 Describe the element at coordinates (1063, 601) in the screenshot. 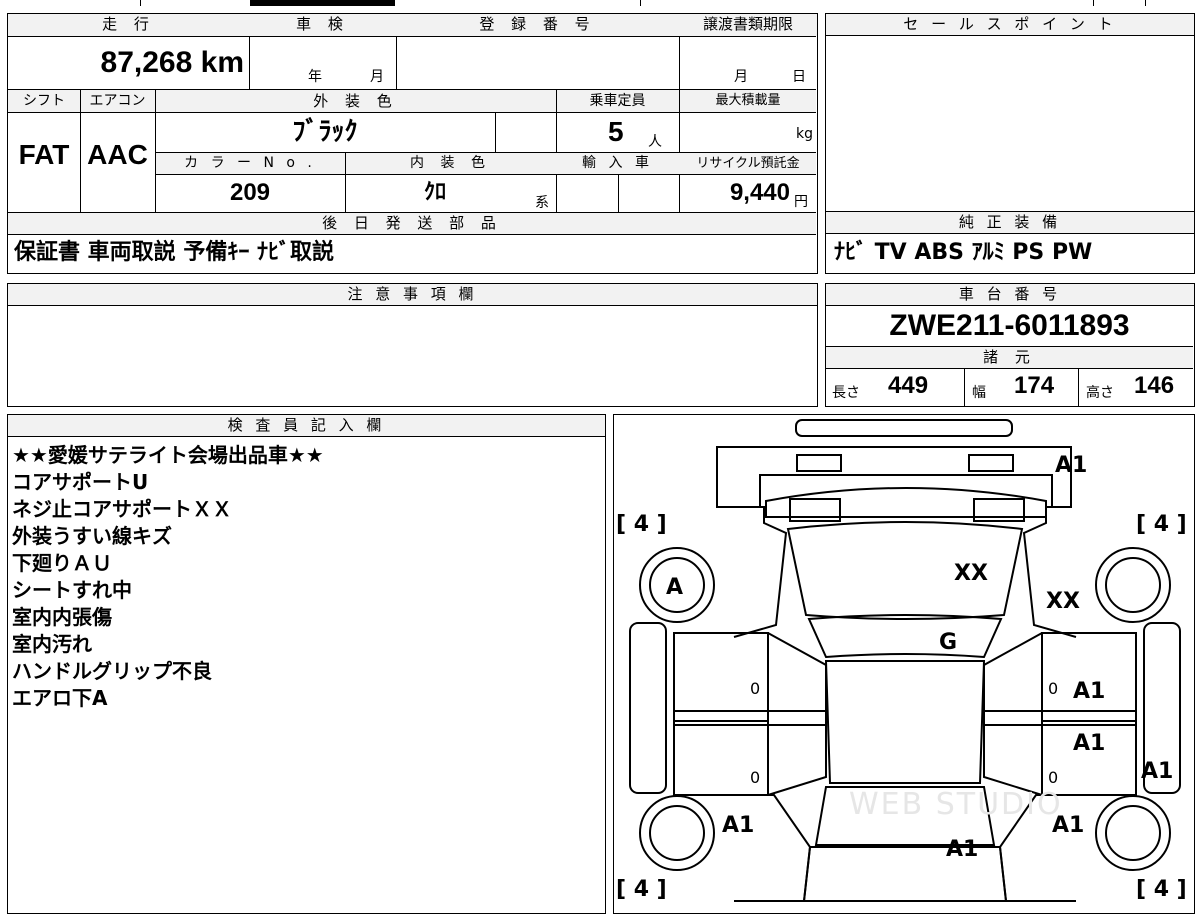

I see `damage-right-fender: XX` at that location.